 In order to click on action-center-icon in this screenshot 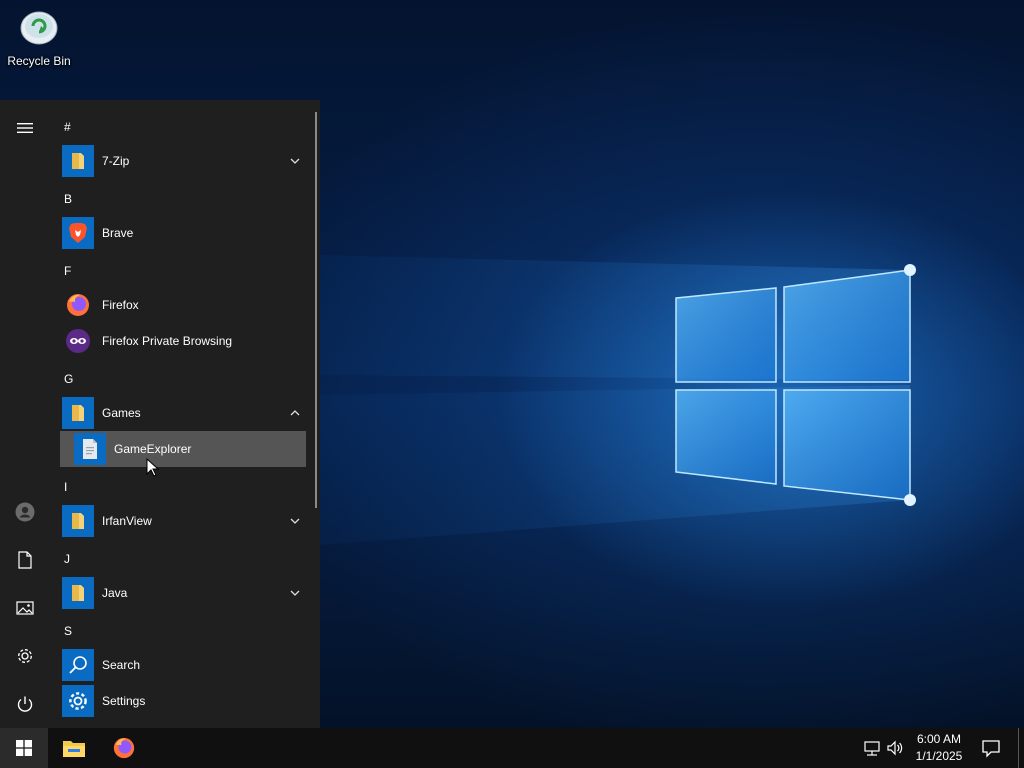, I will do `click(991, 748)`.